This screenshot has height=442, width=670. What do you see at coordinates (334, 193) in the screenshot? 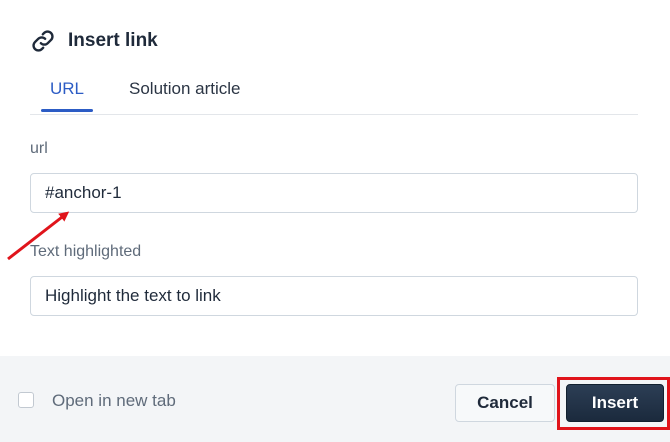
I see `url-input` at bounding box center [334, 193].